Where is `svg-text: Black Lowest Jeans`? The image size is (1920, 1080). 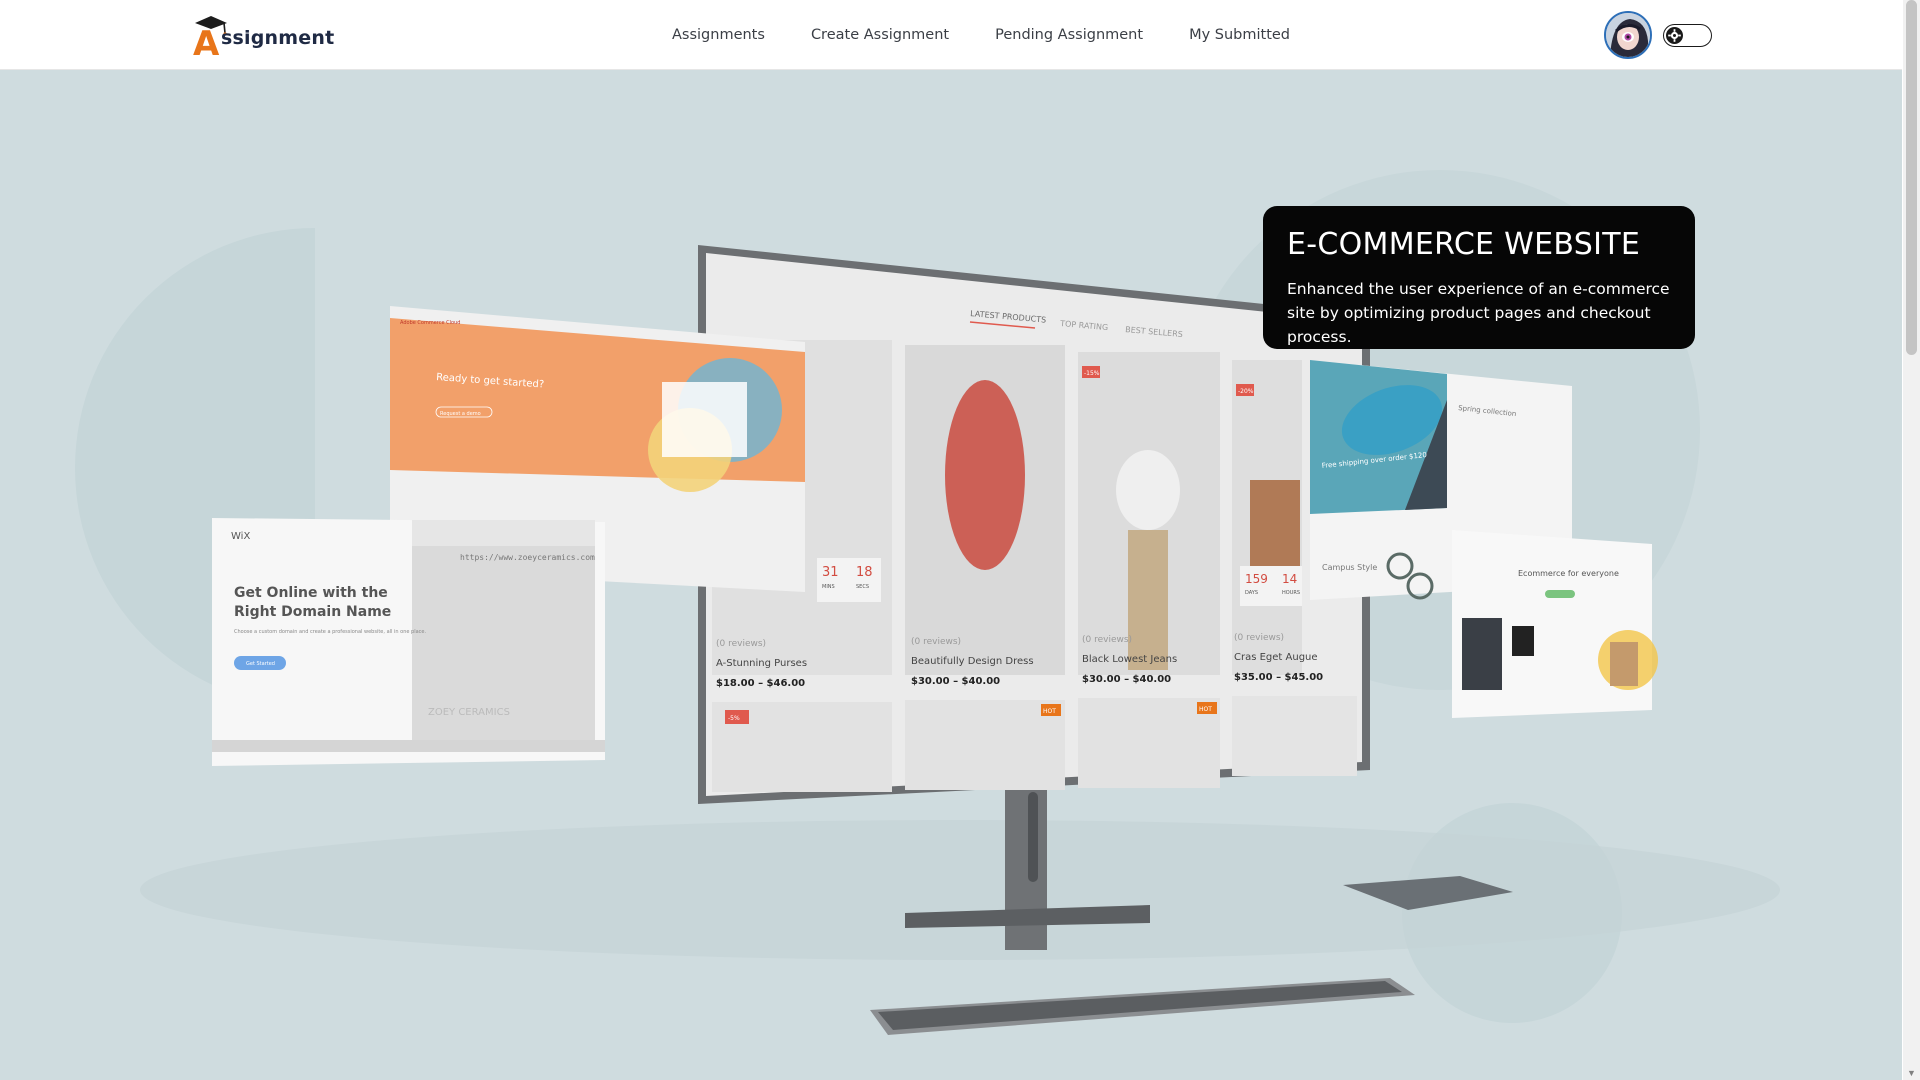
svg-text: Black Lowest Jeans is located at coordinates (1129, 659).